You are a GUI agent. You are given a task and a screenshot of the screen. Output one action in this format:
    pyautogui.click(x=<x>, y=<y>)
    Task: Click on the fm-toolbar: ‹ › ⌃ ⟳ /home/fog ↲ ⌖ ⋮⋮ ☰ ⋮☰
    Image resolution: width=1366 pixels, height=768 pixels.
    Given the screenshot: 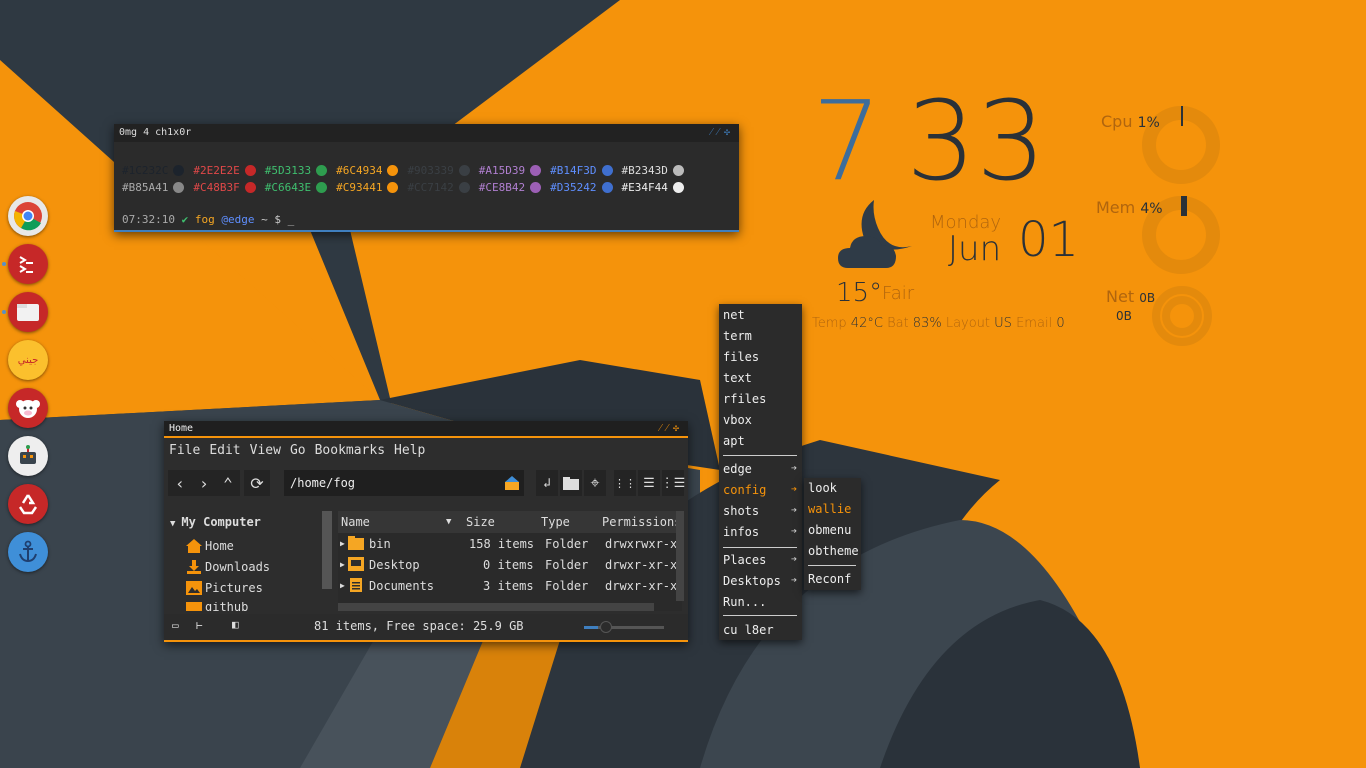 What is the action you would take?
    pyautogui.click(x=426, y=482)
    